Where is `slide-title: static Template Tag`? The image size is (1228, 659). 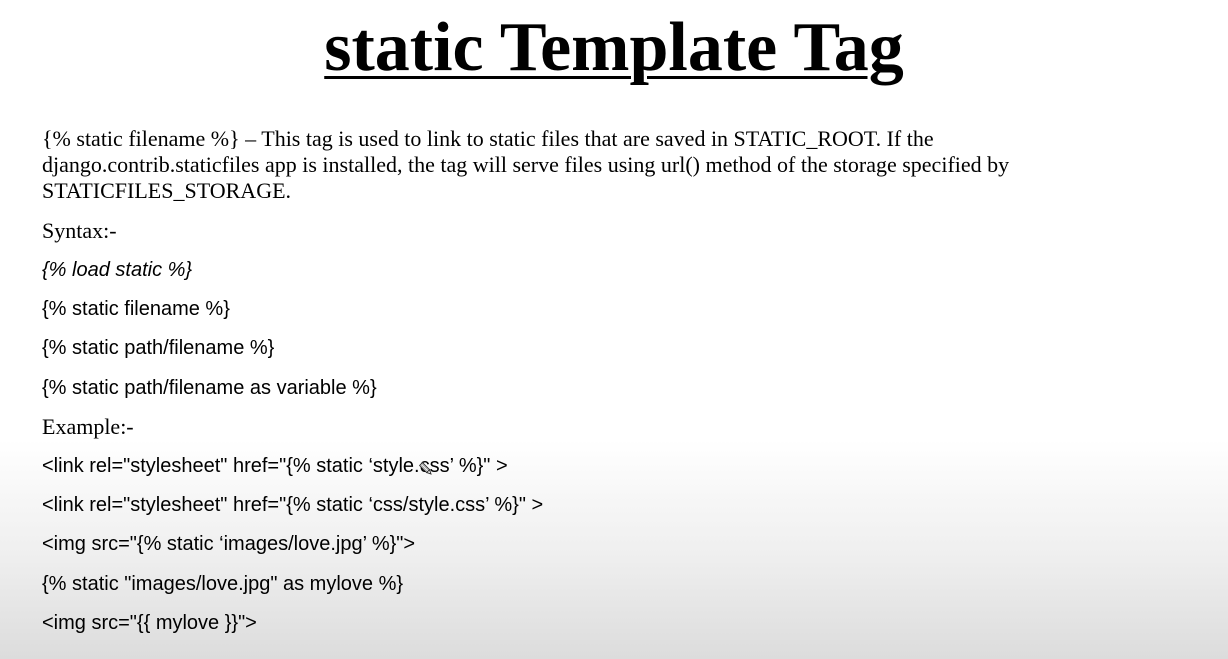 slide-title: static Template Tag is located at coordinates (614, 47).